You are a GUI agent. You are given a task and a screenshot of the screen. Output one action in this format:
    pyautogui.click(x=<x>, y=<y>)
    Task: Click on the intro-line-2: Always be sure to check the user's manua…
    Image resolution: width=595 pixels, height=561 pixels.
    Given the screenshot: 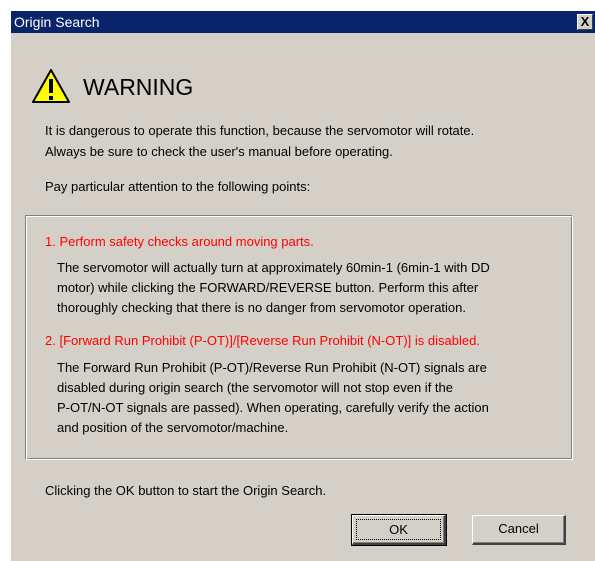 What is the action you would take?
    pyautogui.click(x=219, y=151)
    